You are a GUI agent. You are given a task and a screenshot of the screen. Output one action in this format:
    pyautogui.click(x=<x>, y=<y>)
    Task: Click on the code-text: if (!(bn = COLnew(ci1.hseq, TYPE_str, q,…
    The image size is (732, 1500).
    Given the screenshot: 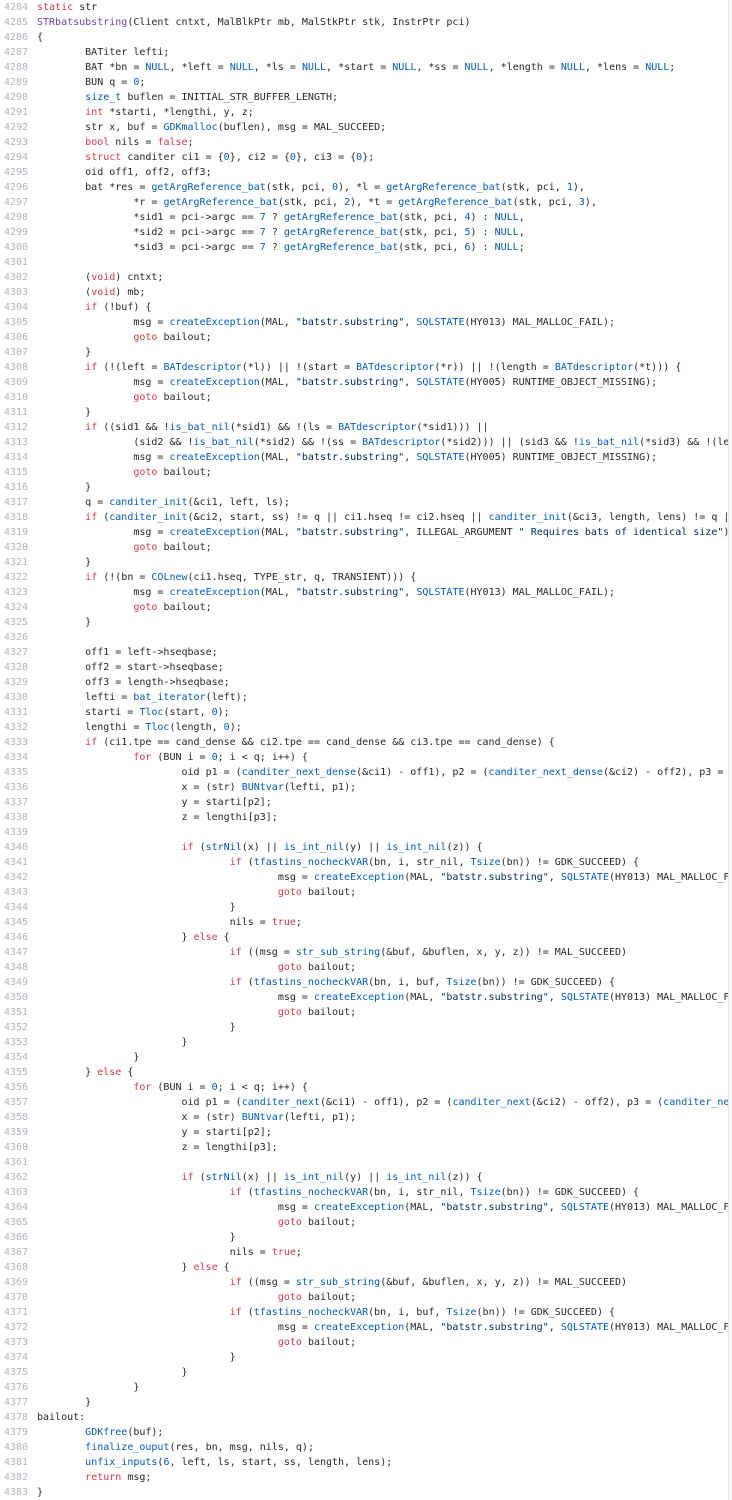 What is the action you would take?
    pyautogui.click(x=251, y=577)
    